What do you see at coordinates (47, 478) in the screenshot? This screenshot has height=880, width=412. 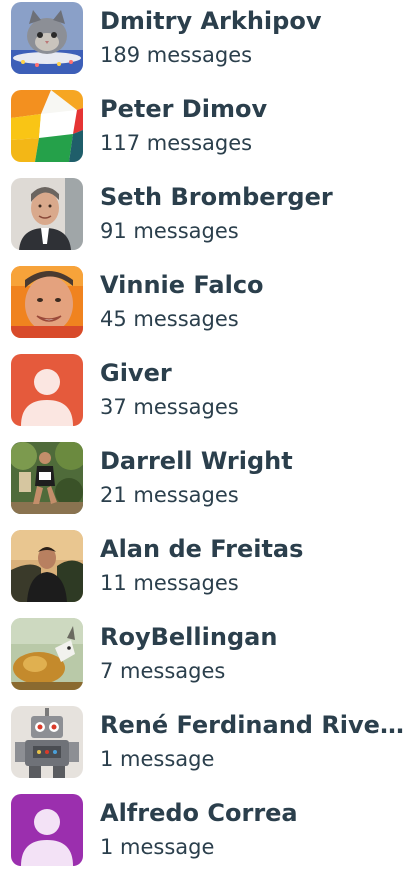 I see `runner-photo-avatar` at bounding box center [47, 478].